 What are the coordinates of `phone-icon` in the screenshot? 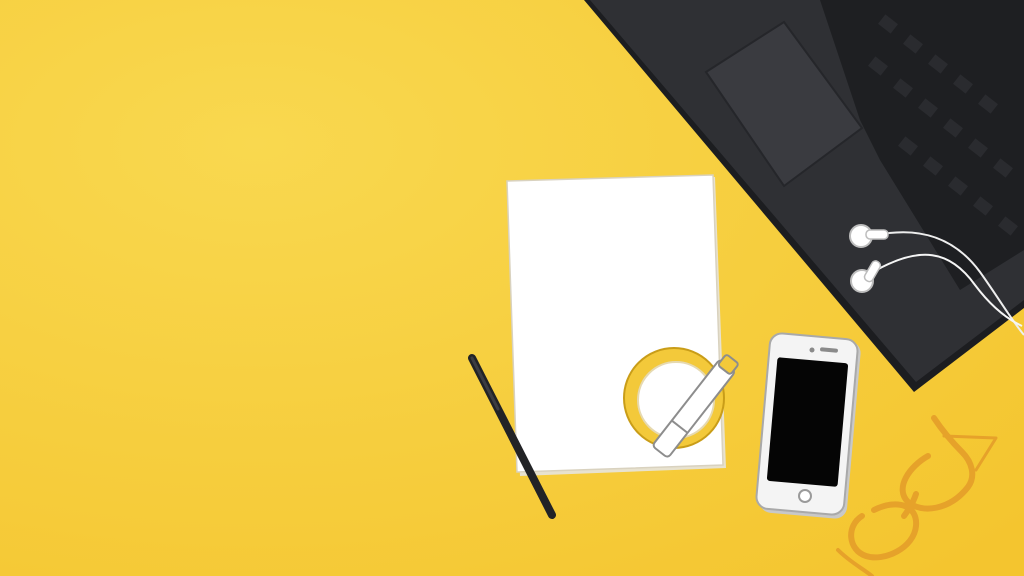 It's located at (808, 425).